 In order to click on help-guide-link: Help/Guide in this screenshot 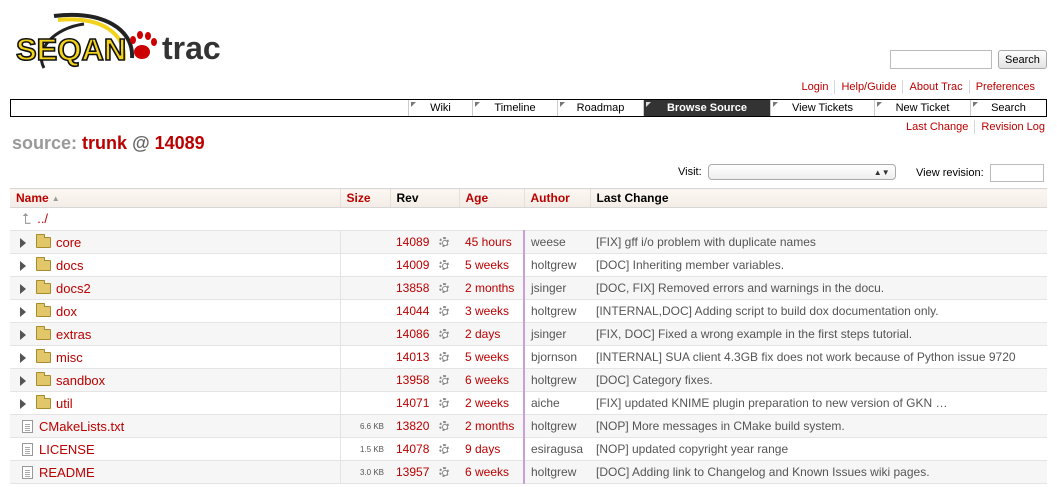, I will do `click(868, 87)`.